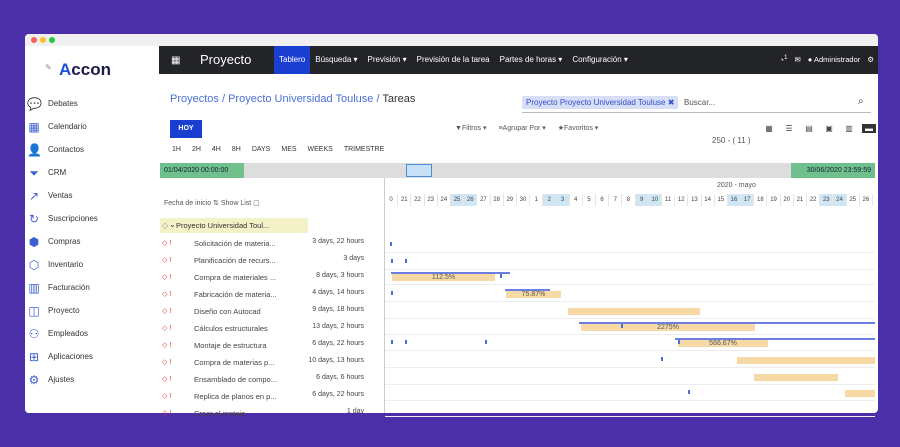 The height and width of the screenshot is (447, 900). Describe the element at coordinates (578, 128) in the screenshot. I see `favorites-button: ★Favoritos ▾` at that location.